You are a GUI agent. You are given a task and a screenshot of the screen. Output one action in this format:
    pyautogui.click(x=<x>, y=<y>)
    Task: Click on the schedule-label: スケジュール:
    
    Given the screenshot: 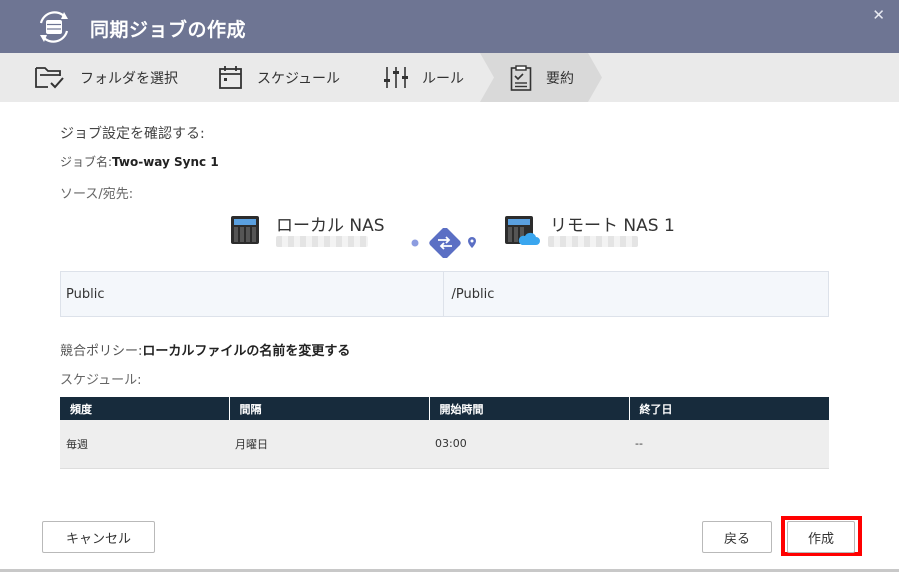 What is the action you would take?
    pyautogui.click(x=101, y=380)
    